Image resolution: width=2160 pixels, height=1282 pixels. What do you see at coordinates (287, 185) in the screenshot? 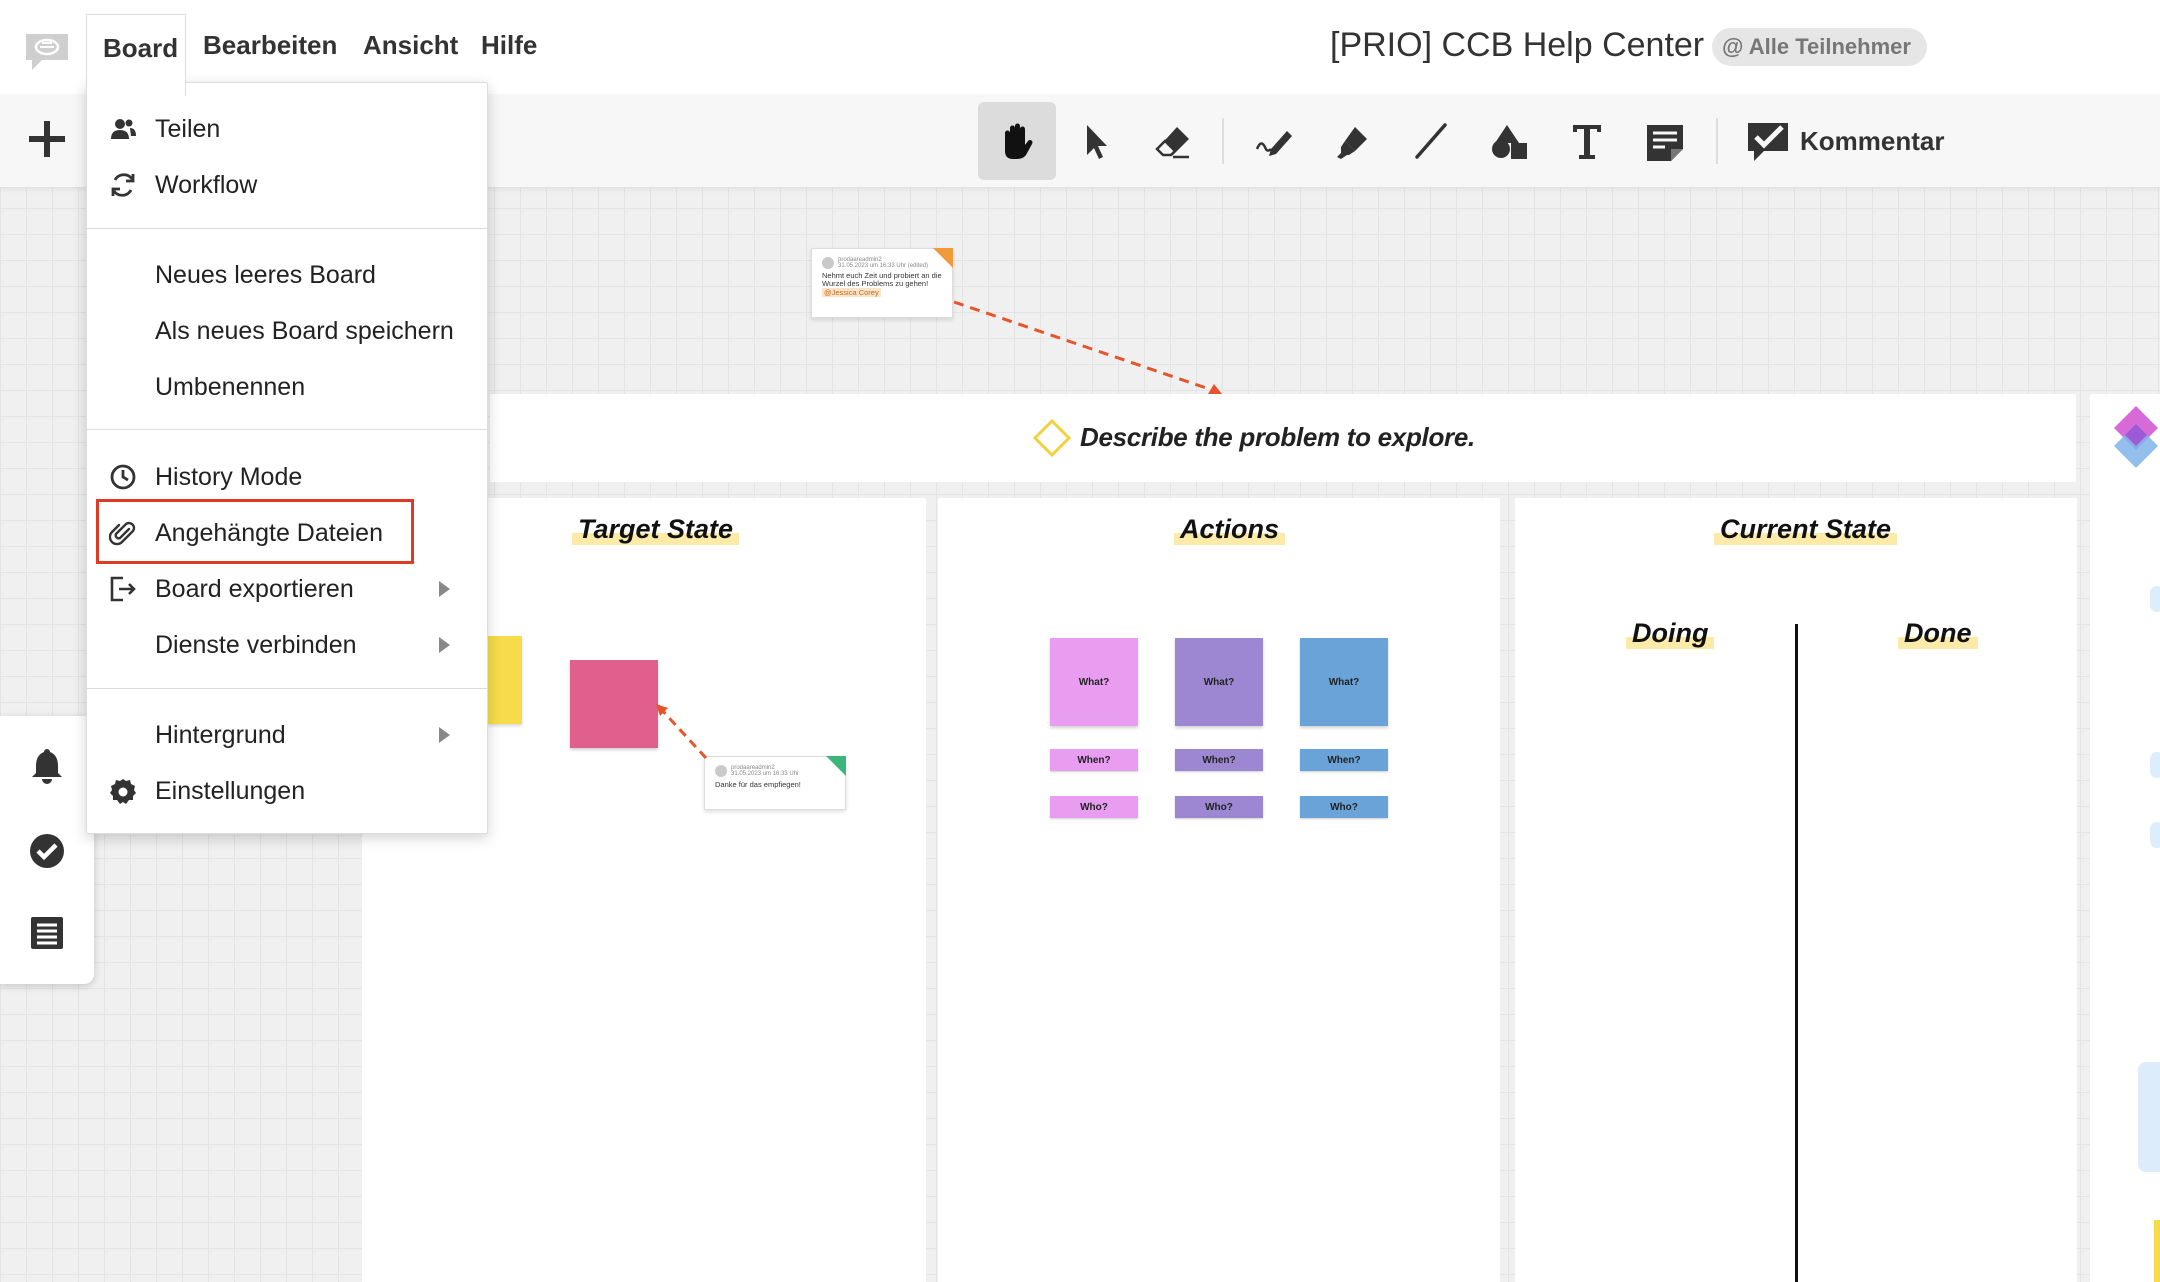
I see `menu-item-workflow: Workflow` at bounding box center [287, 185].